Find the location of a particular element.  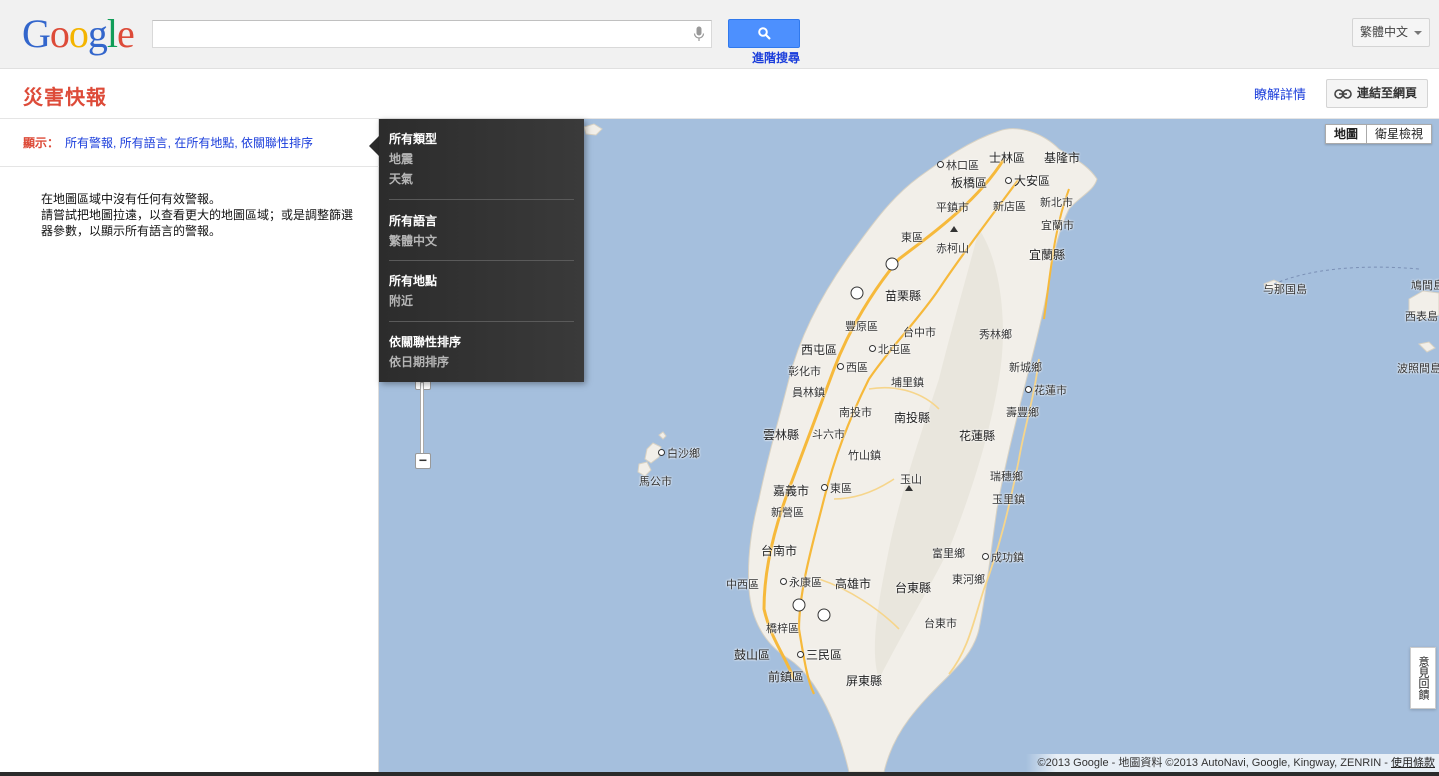

dropdown-option: 依日期排序 is located at coordinates (481, 362).